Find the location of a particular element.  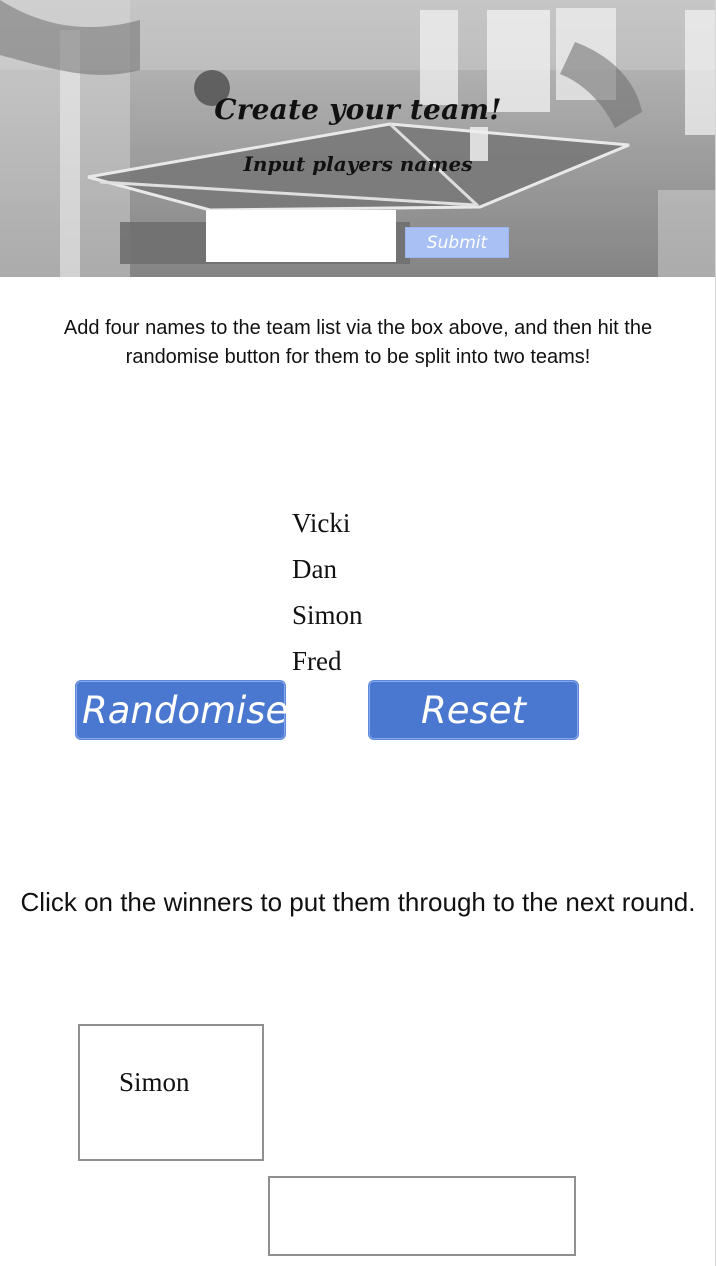

bracket-player-name: Simon is located at coordinates (154, 1082).